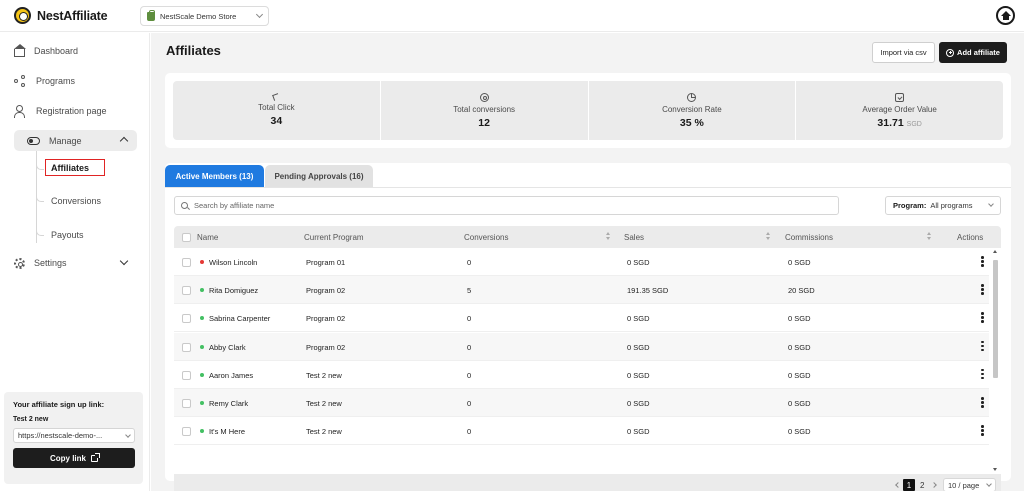 This screenshot has height=491, width=1024. Describe the element at coordinates (186, 237) in the screenshot. I see `select-all-checkbox` at that location.